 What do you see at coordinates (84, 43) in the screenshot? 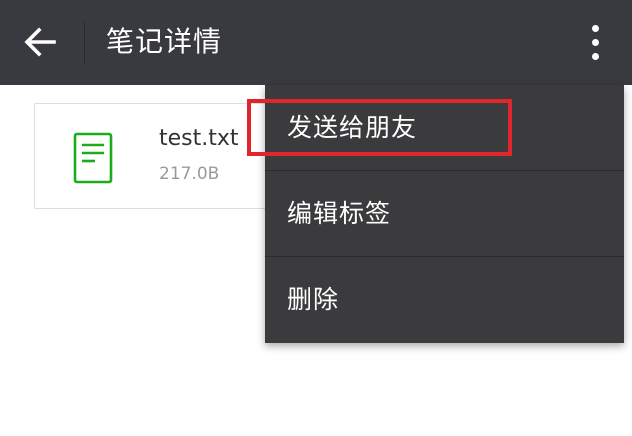
I see `app-bar-divider` at bounding box center [84, 43].